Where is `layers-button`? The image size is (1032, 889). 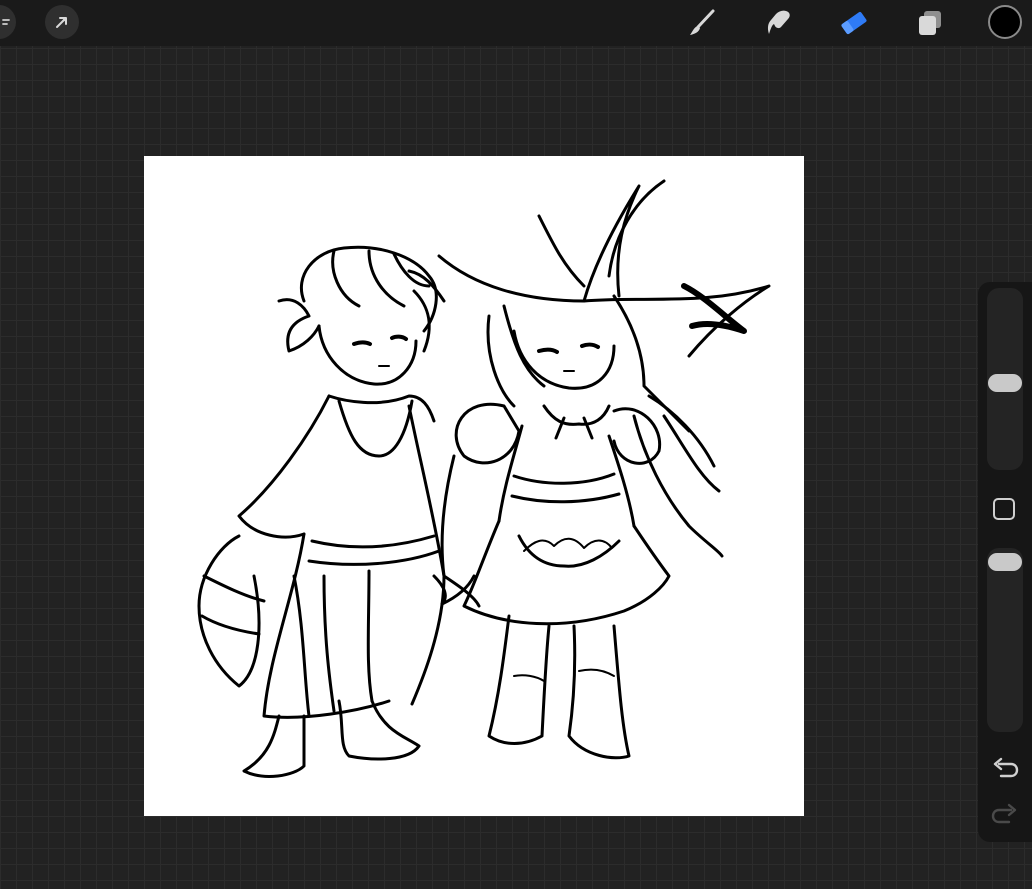 layers-button is located at coordinates (930, 23).